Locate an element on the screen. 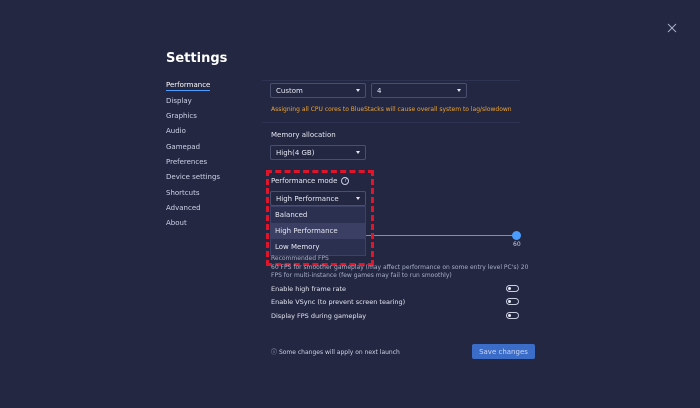 This screenshot has width=700, height=408. fps-value: 60 is located at coordinates (517, 244).